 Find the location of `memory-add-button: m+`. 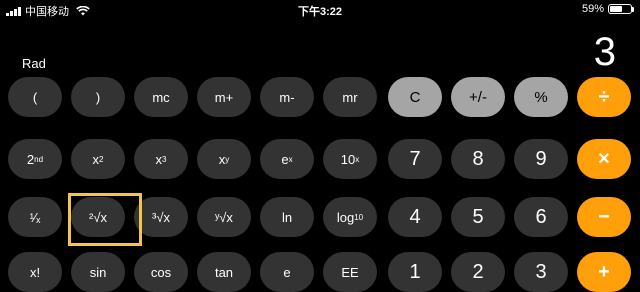

memory-add-button: m+ is located at coordinates (224, 97).